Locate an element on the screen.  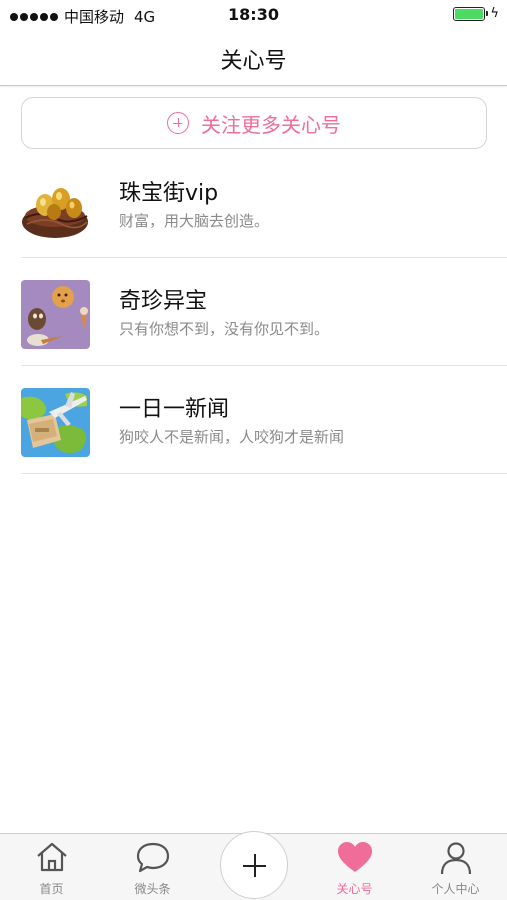
status-right: ϟ is located at coordinates (476, 13).